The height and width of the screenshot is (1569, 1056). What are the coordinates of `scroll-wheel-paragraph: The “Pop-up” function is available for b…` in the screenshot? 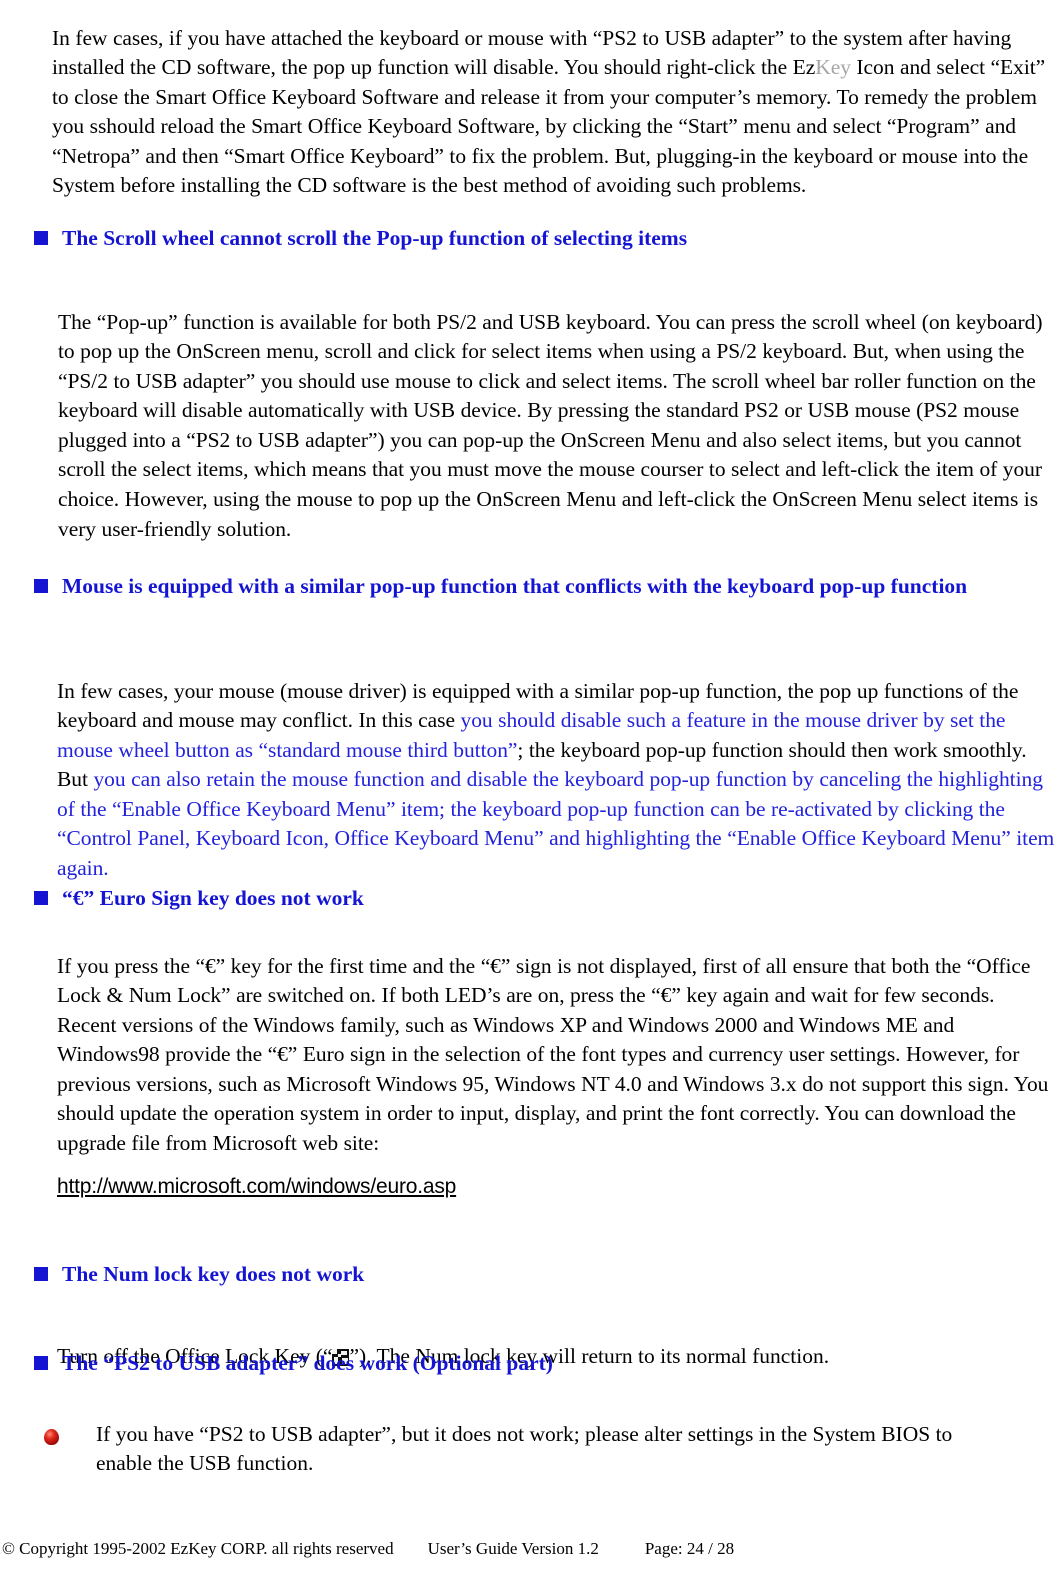 It's located at (550, 425).